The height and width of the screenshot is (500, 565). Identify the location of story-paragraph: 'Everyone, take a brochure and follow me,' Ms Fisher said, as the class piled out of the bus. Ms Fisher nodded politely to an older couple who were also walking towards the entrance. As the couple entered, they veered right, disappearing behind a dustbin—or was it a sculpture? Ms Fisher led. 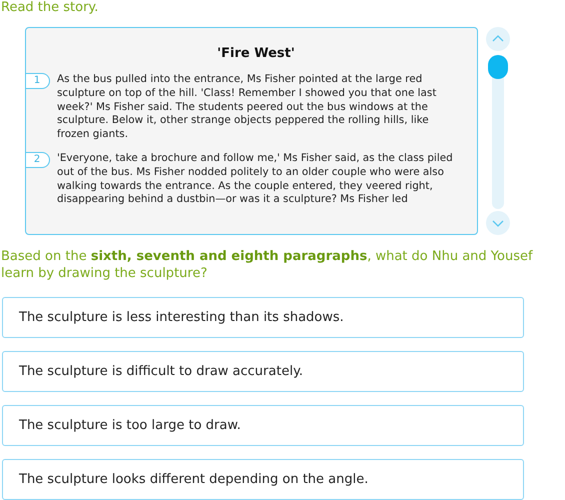
(255, 180).